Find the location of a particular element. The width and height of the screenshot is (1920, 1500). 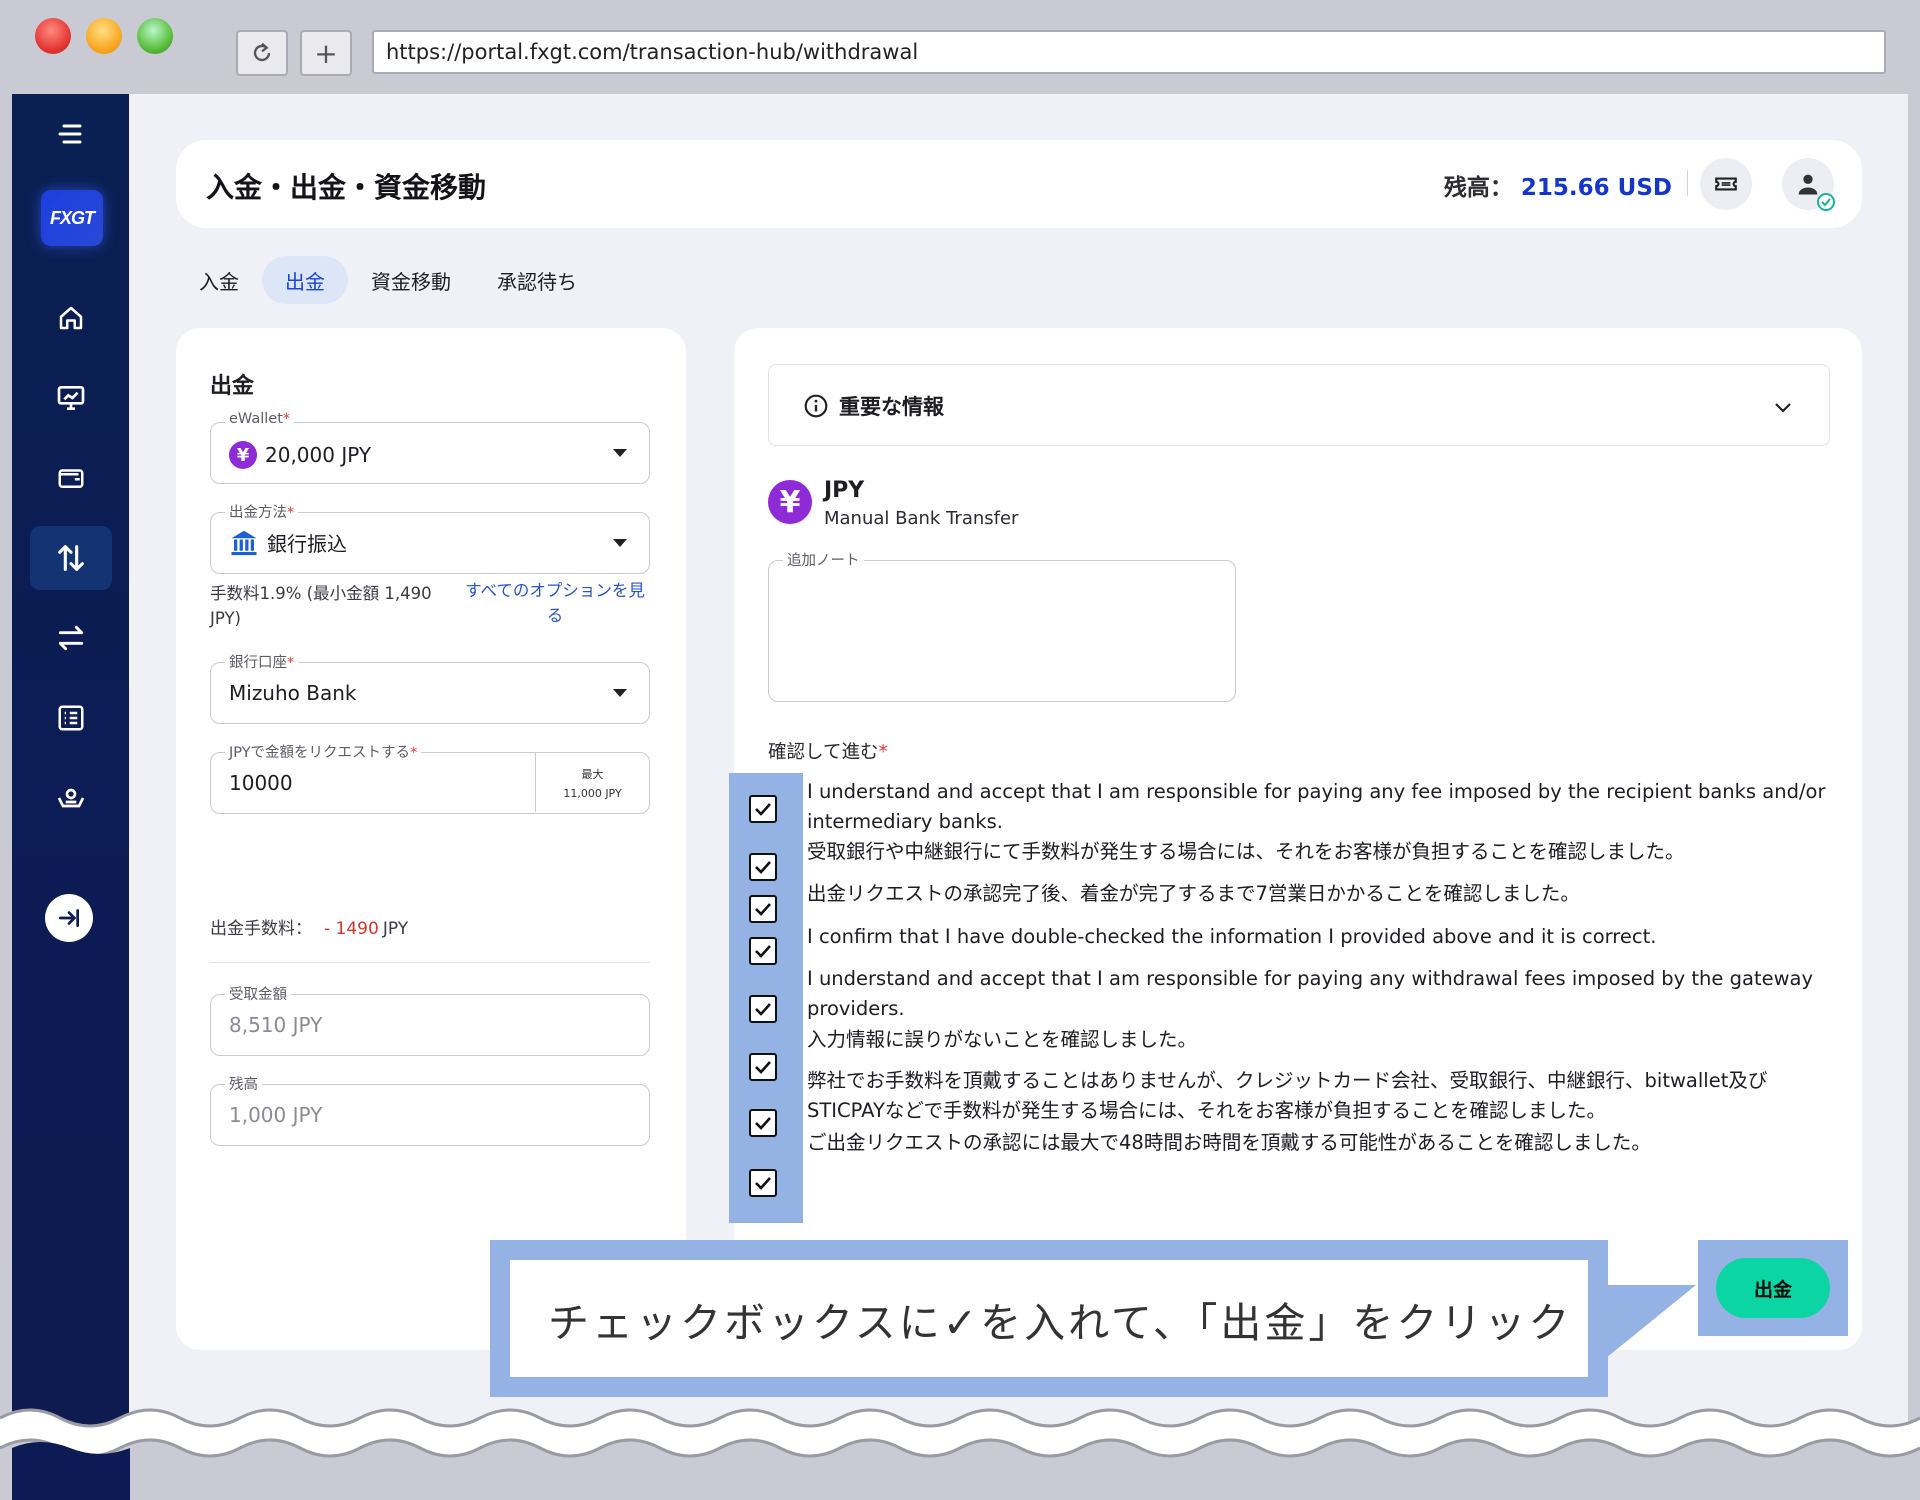

ewallet-label-text: eWallet is located at coordinates (256, 419).